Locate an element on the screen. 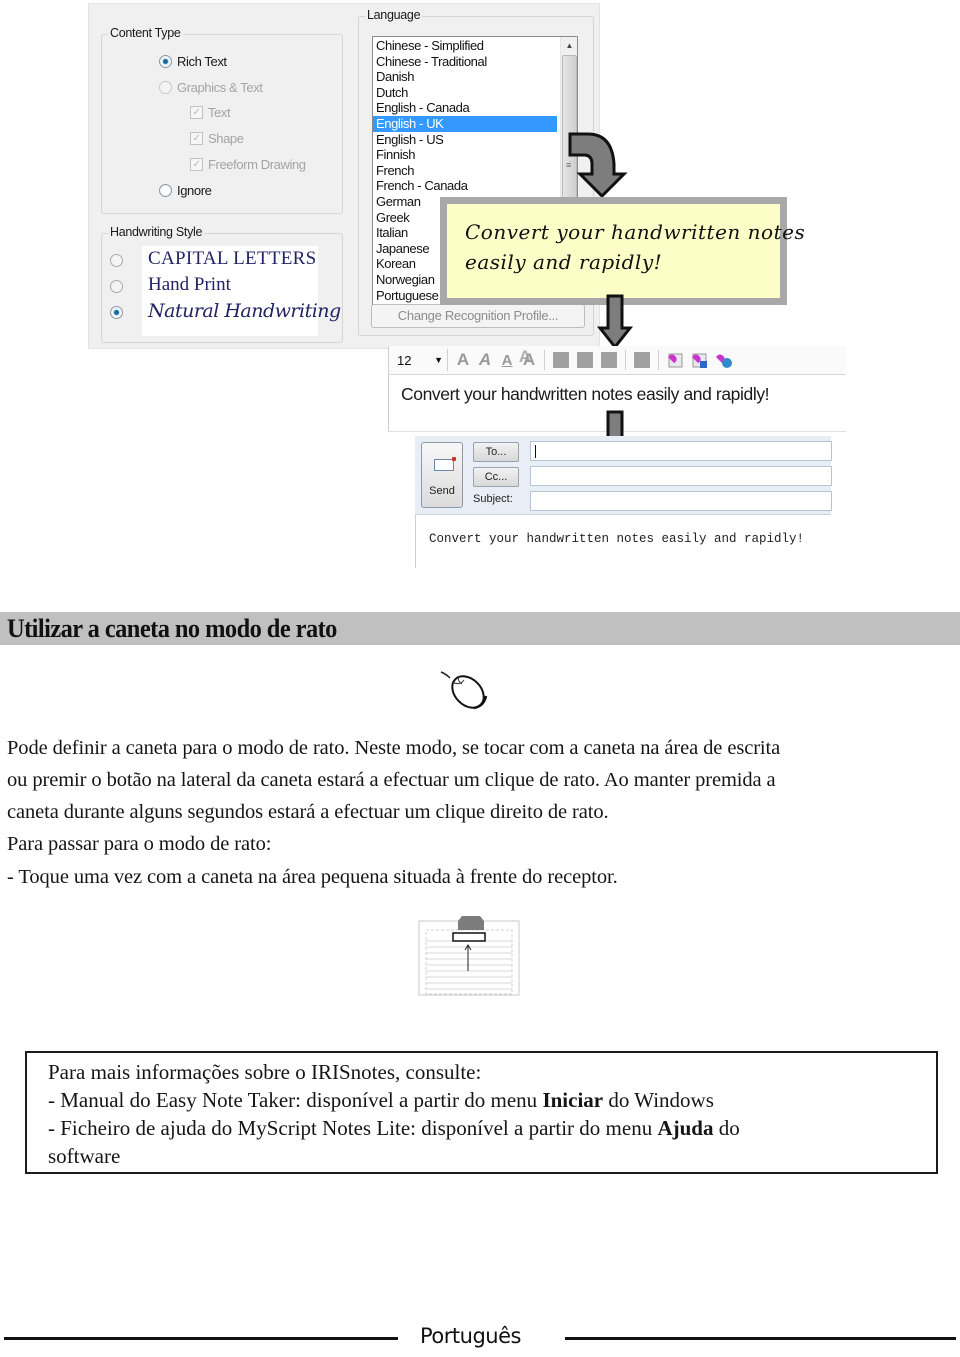  font-size-dropdown: 12 ▼ is located at coordinates (420, 360).